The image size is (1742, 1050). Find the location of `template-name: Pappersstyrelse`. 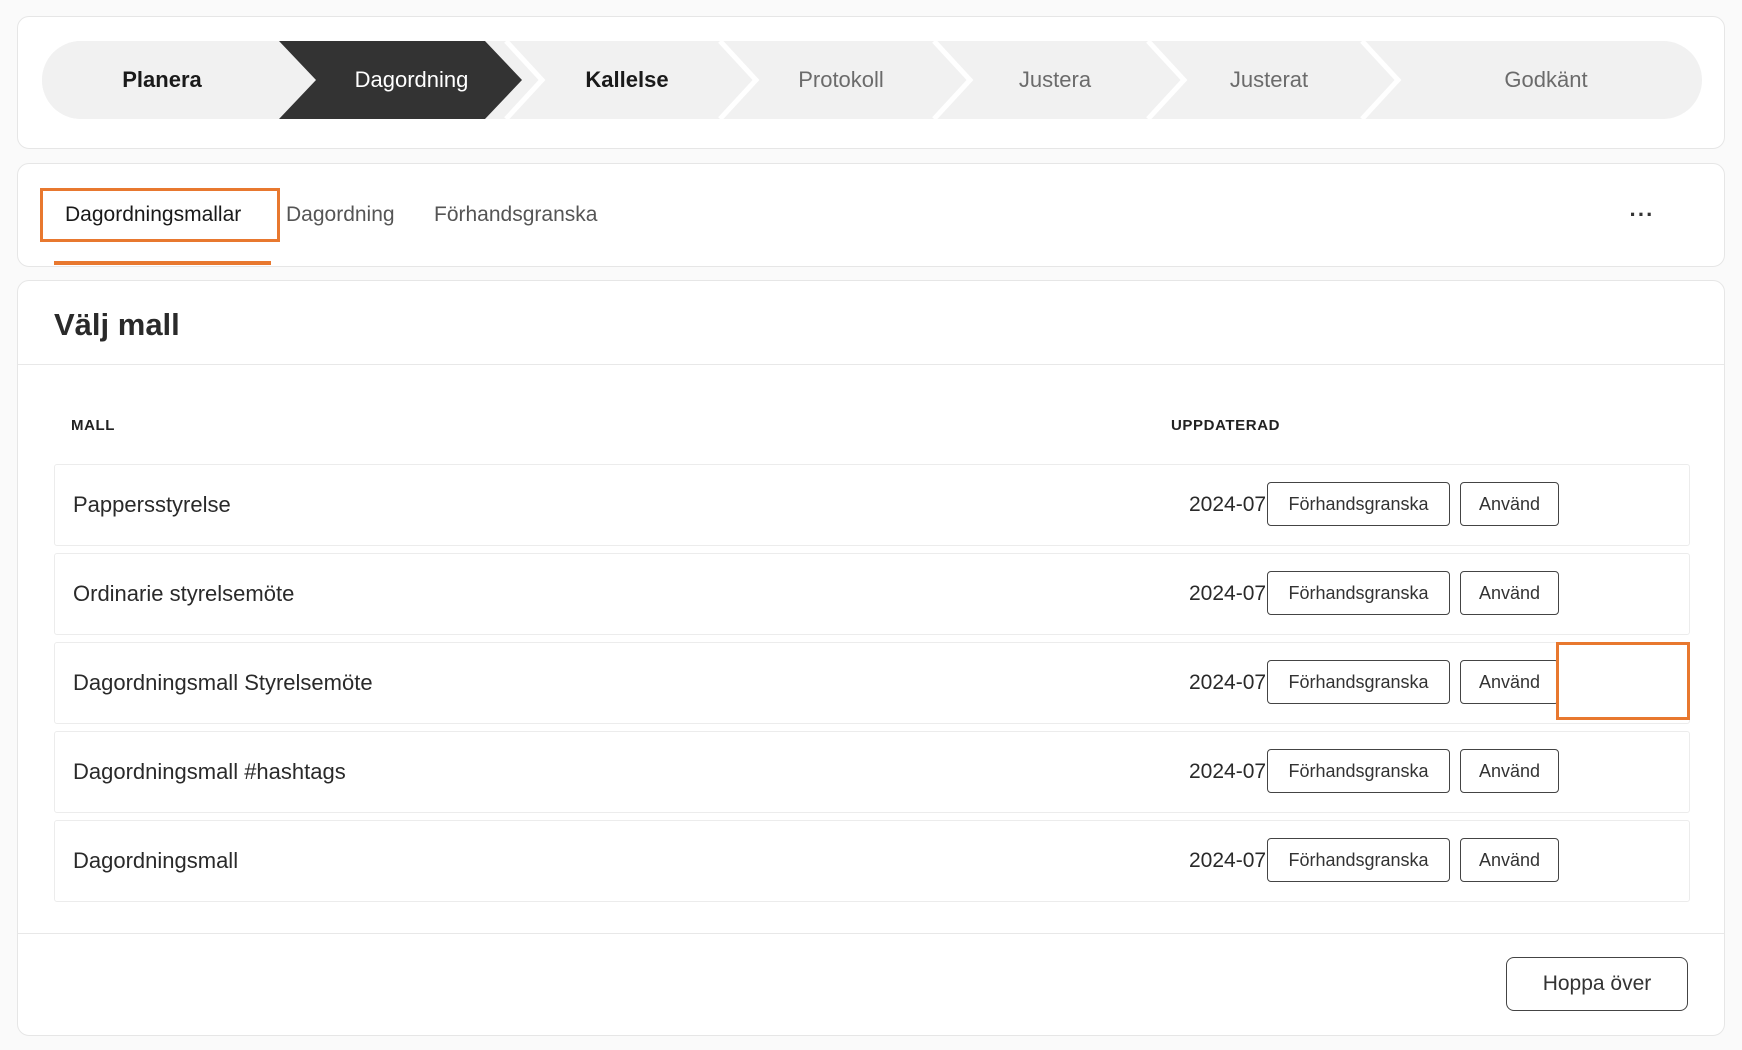

template-name: Pappersstyrelse is located at coordinates (152, 504).